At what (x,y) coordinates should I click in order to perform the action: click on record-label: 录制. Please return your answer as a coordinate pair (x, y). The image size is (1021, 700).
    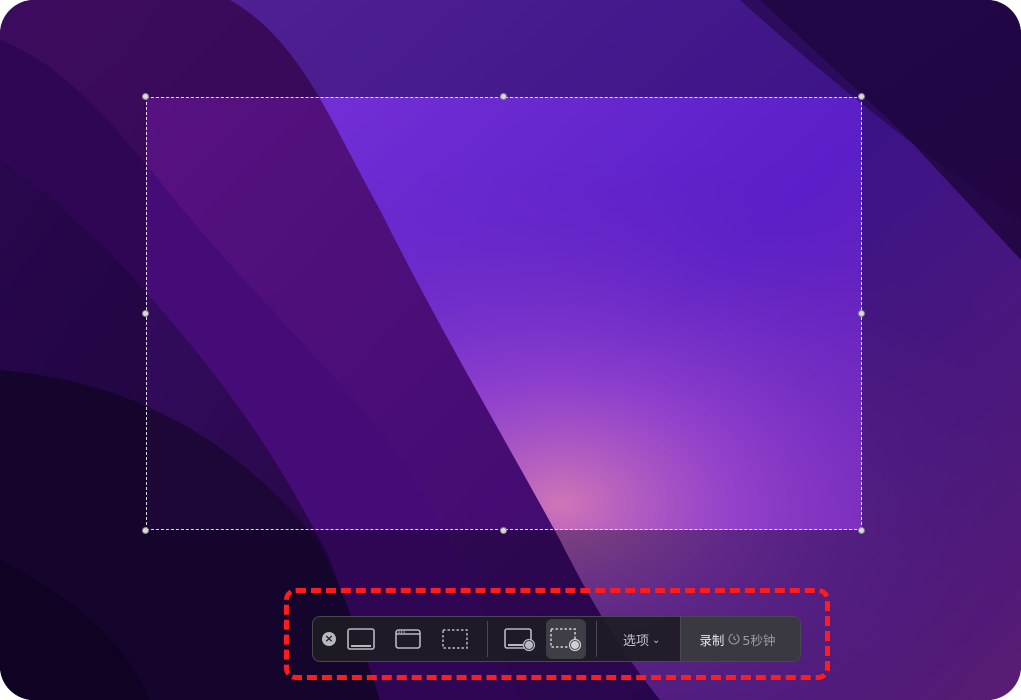
    Looking at the image, I should click on (712, 640).